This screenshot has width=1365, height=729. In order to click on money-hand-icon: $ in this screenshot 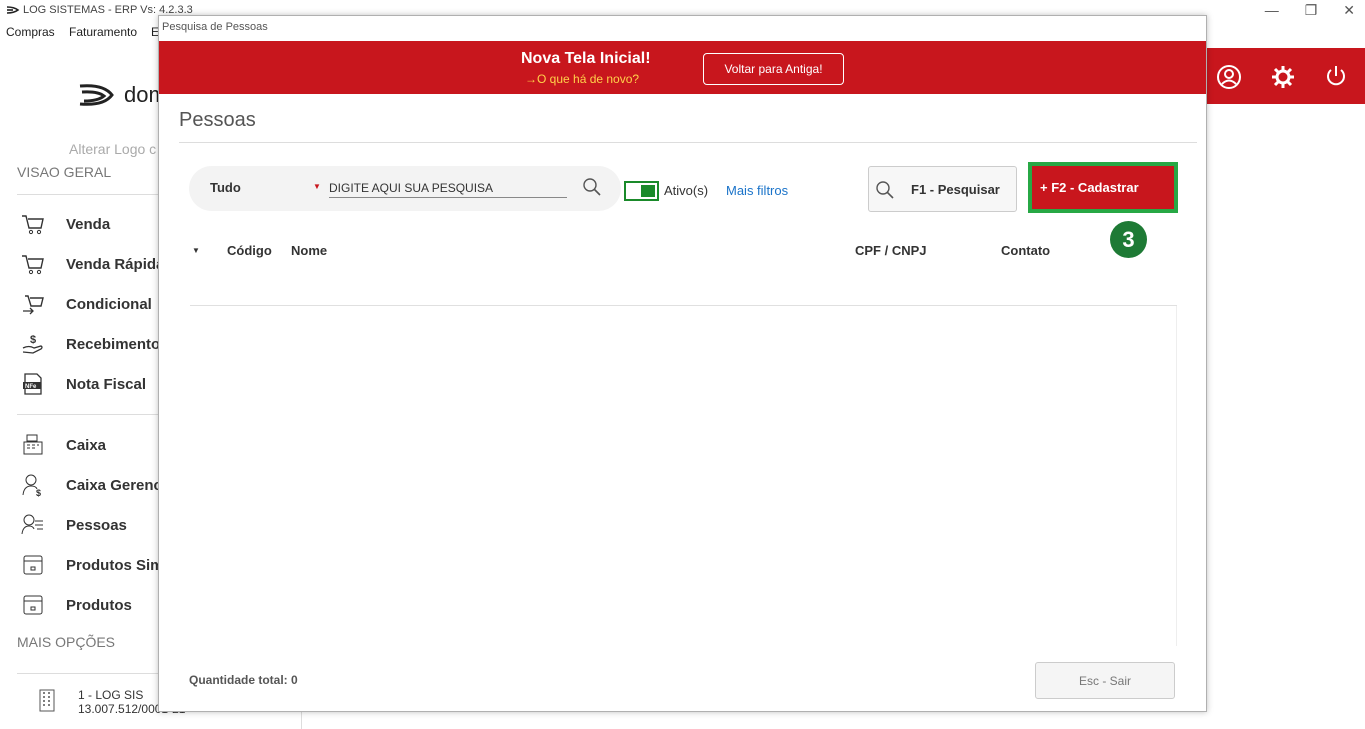, I will do `click(33, 344)`.